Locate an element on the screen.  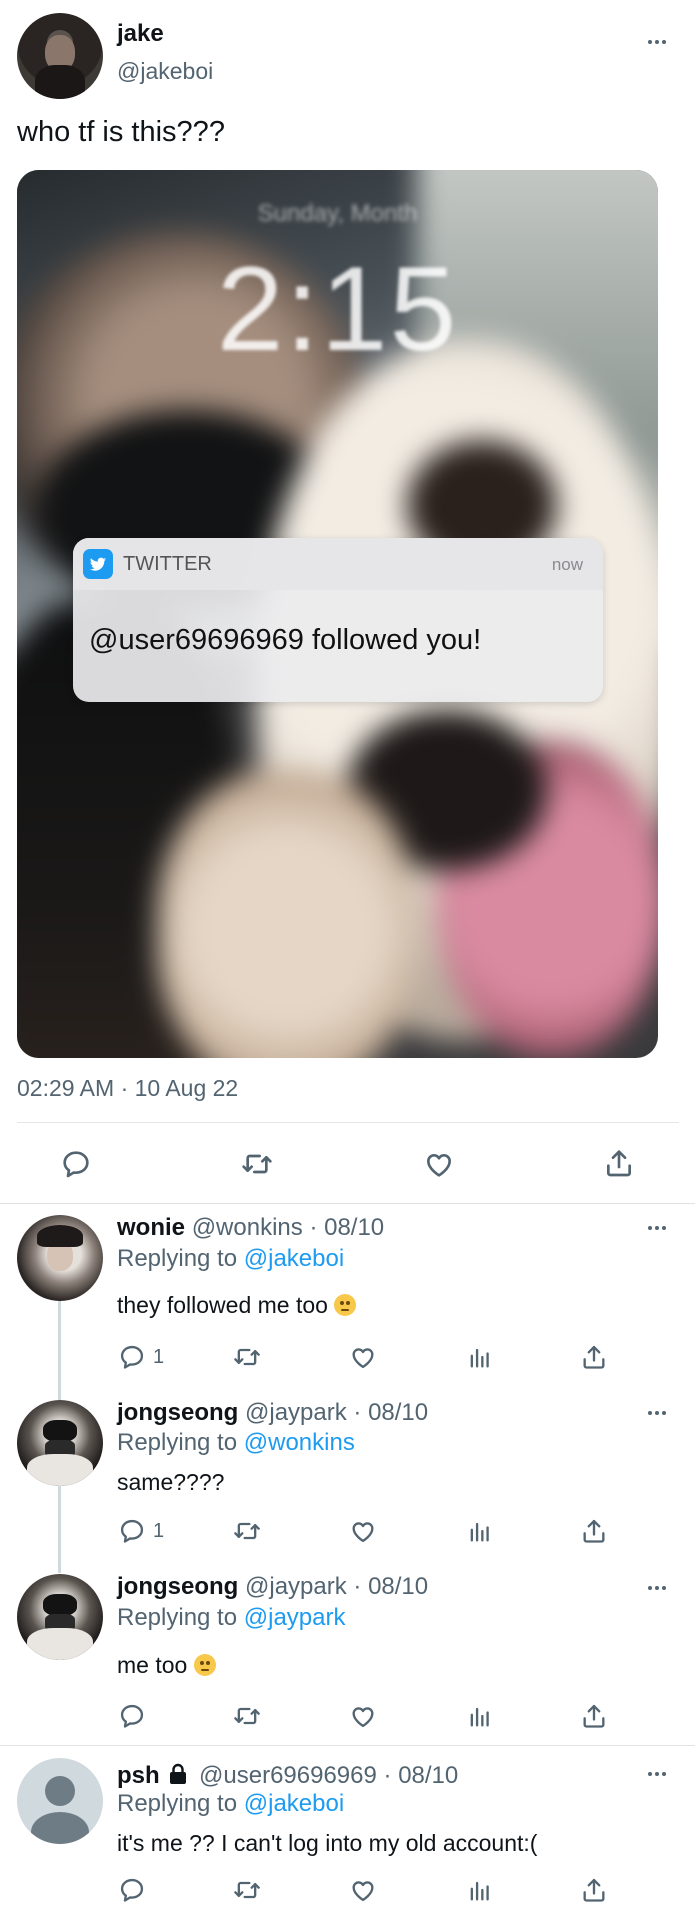
reply-text: they followed me too is located at coordinates (222, 1305).